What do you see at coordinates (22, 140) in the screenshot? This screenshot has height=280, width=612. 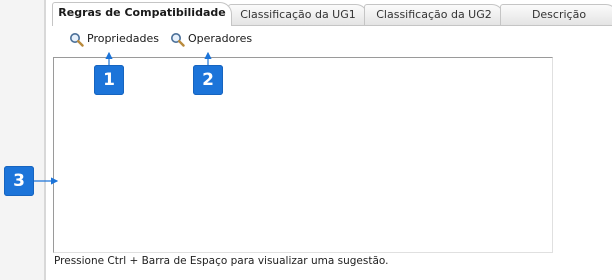 I see `left-gutter` at bounding box center [22, 140].